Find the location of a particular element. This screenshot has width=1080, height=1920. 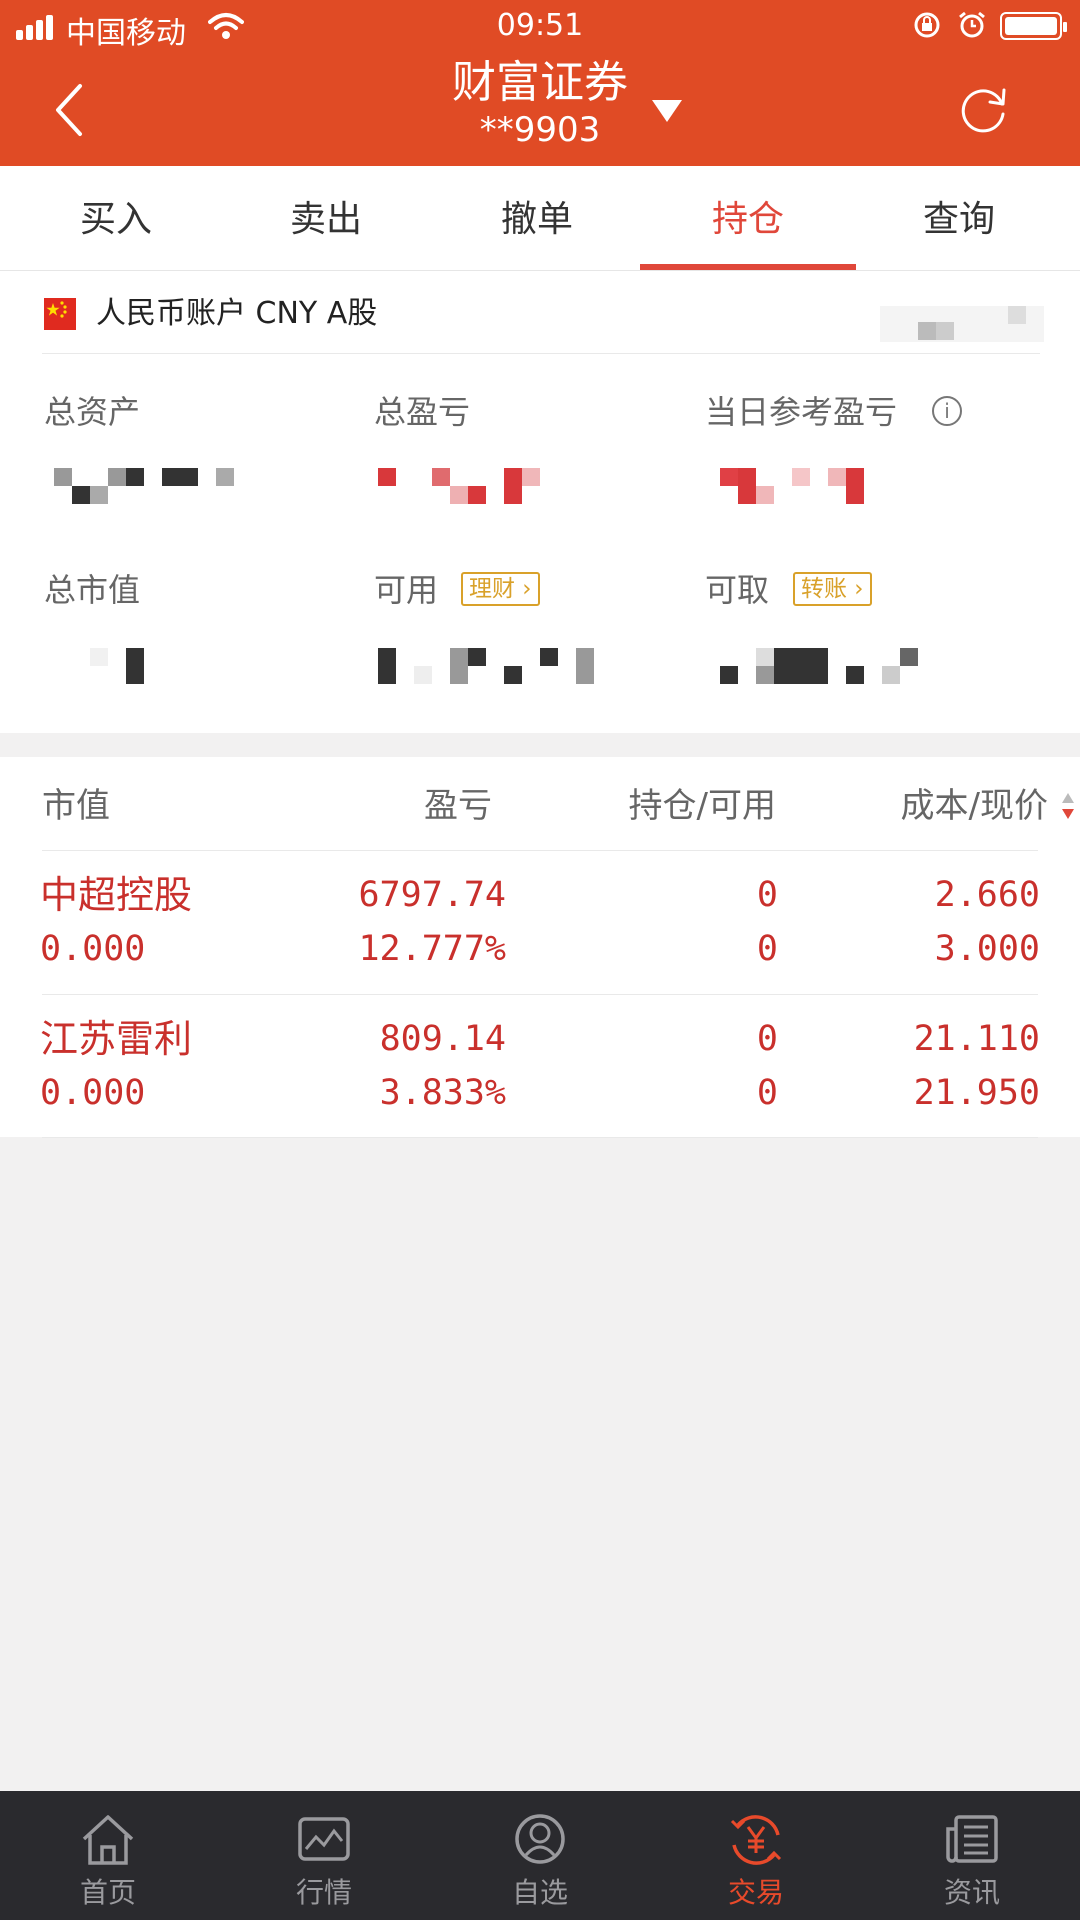

nav-watchlist: 自选 is located at coordinates (540, 1855).